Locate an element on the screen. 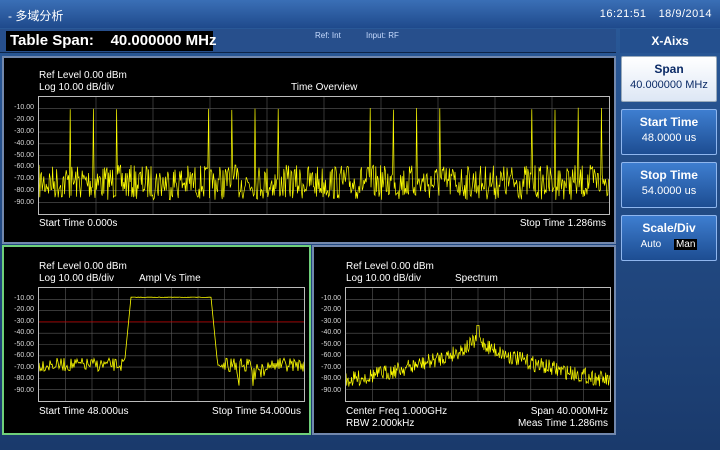 The height and width of the screenshot is (450, 720). start-time-softkey: Start Time 48.0000 us is located at coordinates (669, 132).